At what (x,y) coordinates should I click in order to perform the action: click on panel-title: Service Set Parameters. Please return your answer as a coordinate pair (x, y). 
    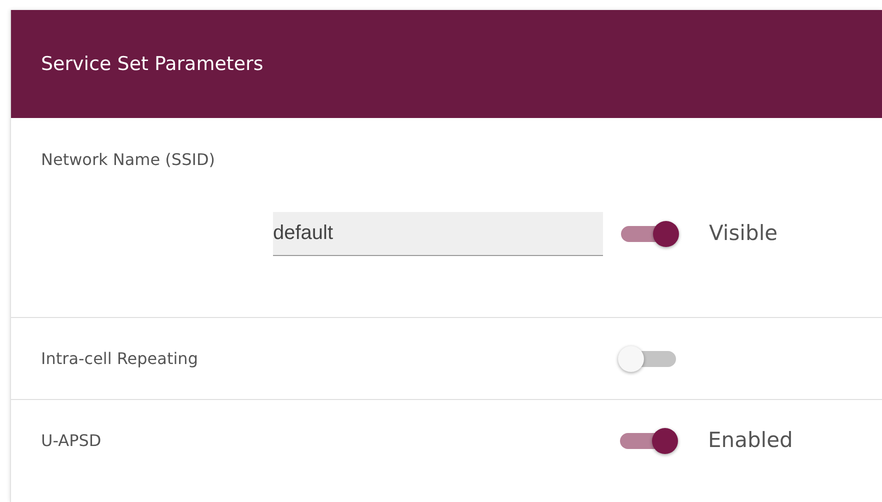
    Looking at the image, I should click on (152, 64).